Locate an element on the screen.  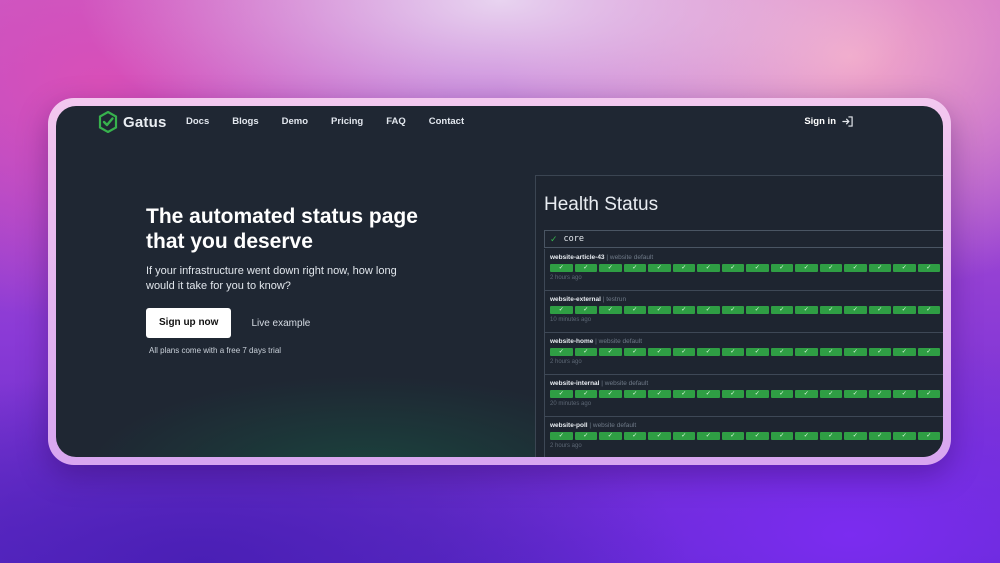
signin-arrow-icon is located at coordinates (847, 121).